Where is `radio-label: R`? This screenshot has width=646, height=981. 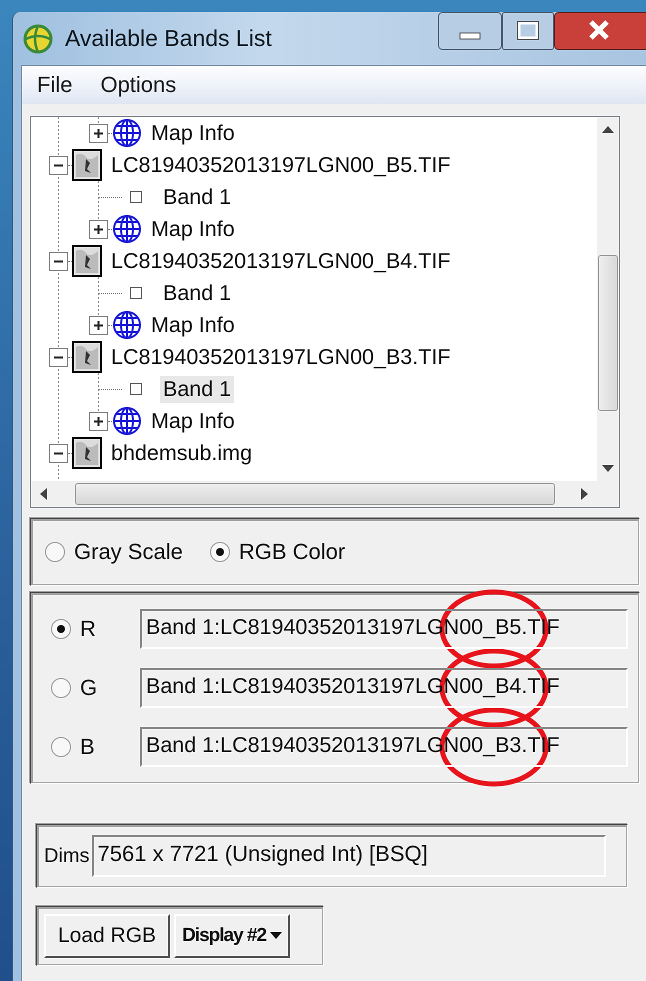 radio-label: R is located at coordinates (110, 629).